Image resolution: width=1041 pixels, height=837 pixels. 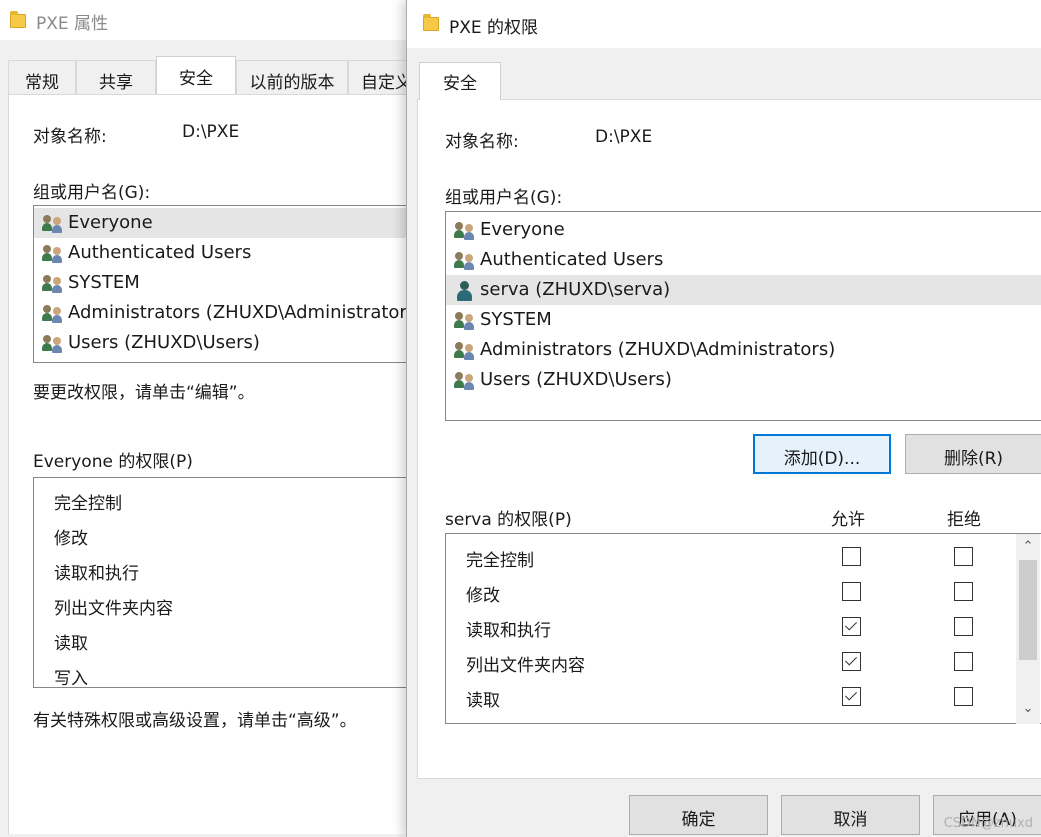 I want to click on permission-name: 写入, so click(x=71, y=678).